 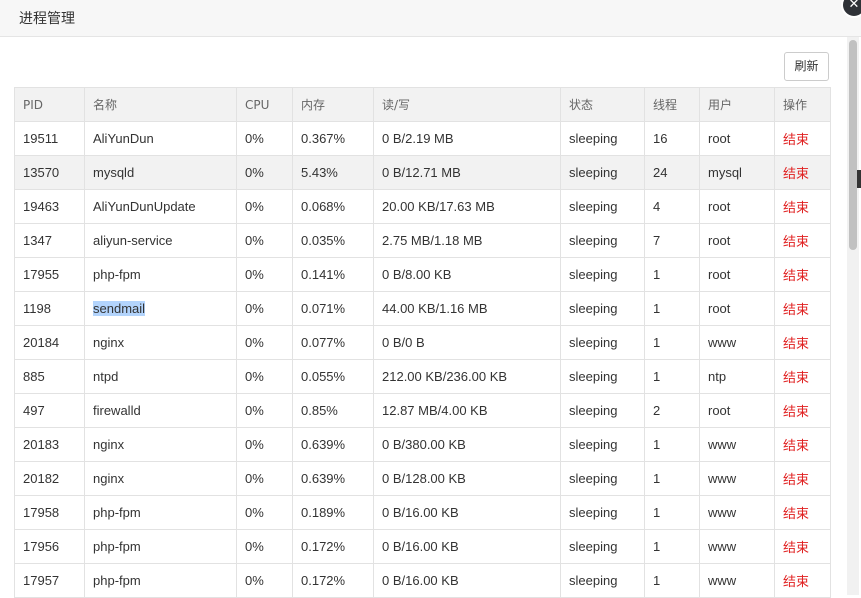 What do you see at coordinates (333, 274) in the screenshot?
I see `cell-memory: 0.141%` at bounding box center [333, 274].